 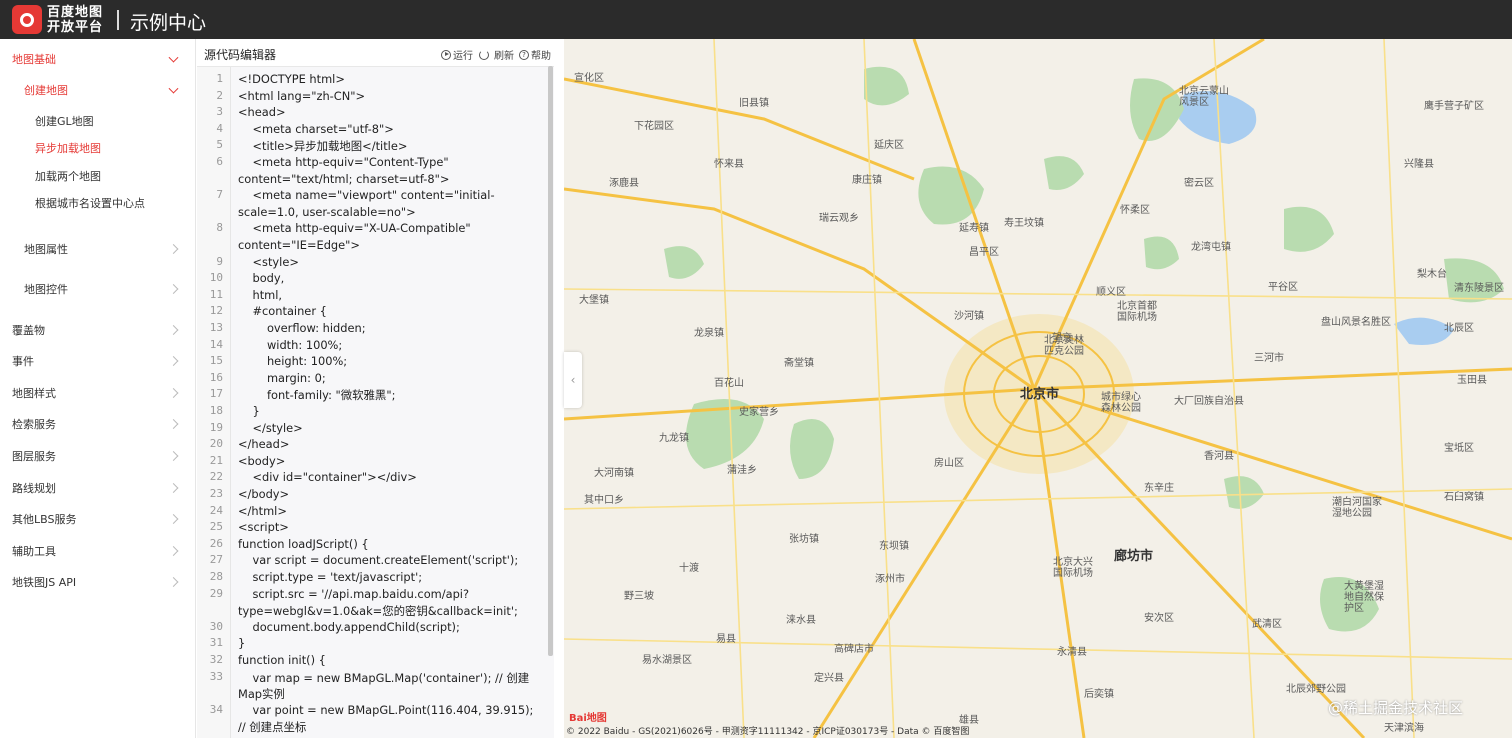 What do you see at coordinates (28, 330) in the screenshot?
I see `sidebar-item-label: 覆盖物` at bounding box center [28, 330].